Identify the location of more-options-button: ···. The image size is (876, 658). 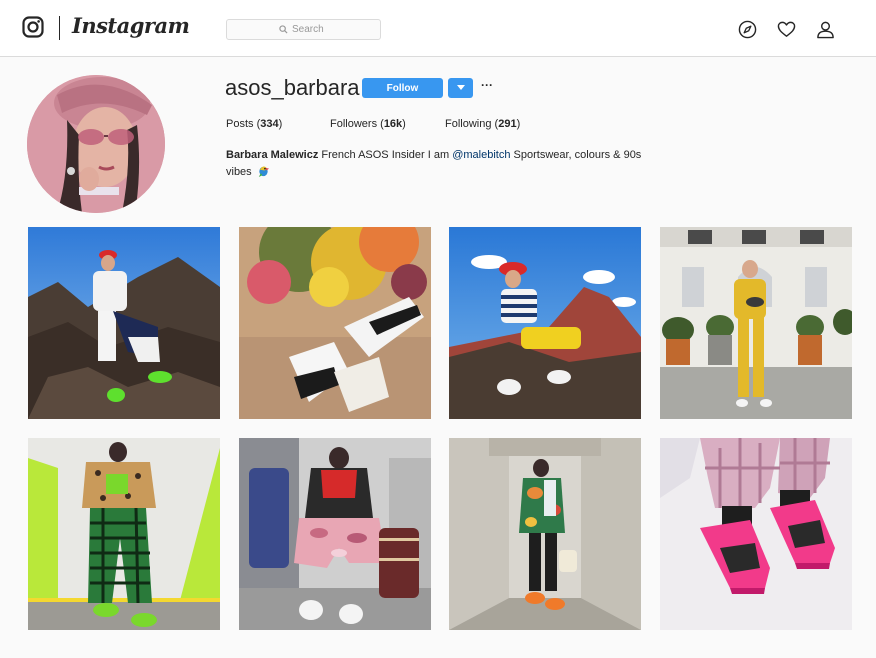
(487, 86).